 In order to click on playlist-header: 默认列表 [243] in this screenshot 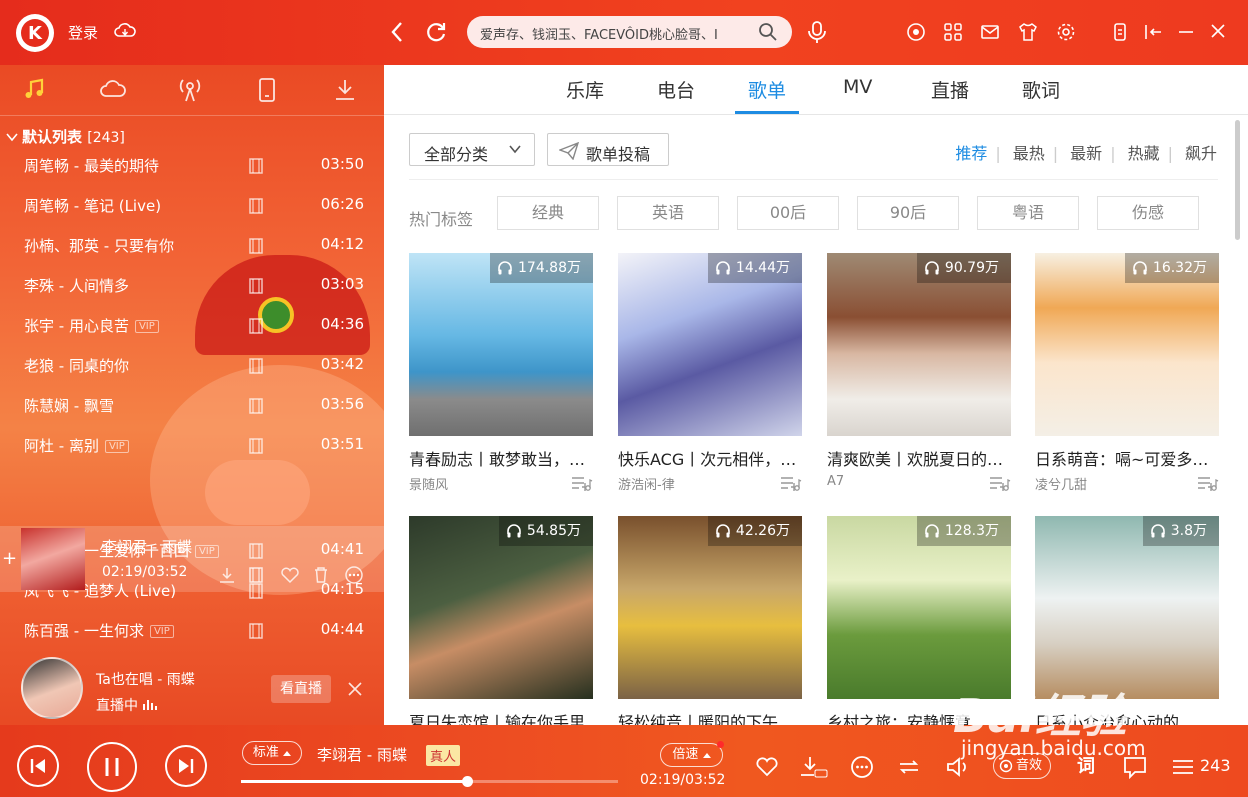, I will do `click(65, 136)`.